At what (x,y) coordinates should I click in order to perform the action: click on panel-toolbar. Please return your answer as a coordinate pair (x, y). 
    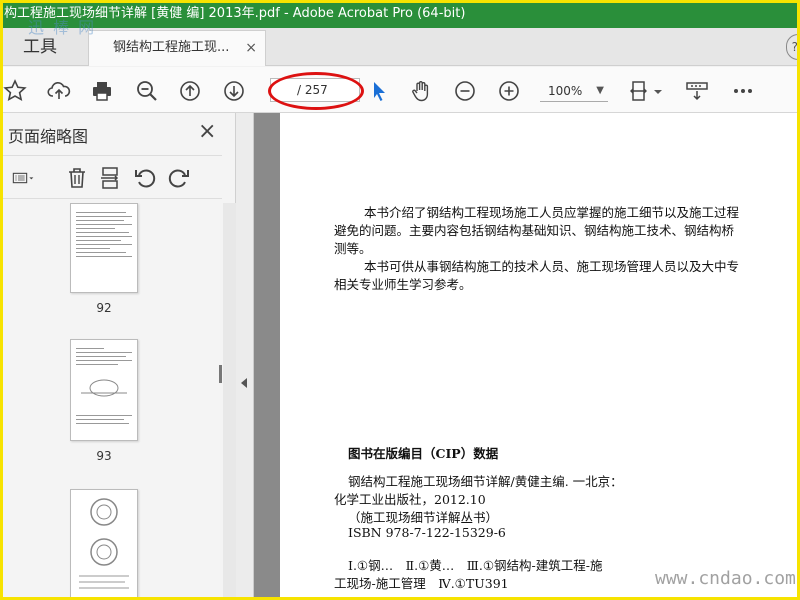
    Looking at the image, I should click on (111, 177).